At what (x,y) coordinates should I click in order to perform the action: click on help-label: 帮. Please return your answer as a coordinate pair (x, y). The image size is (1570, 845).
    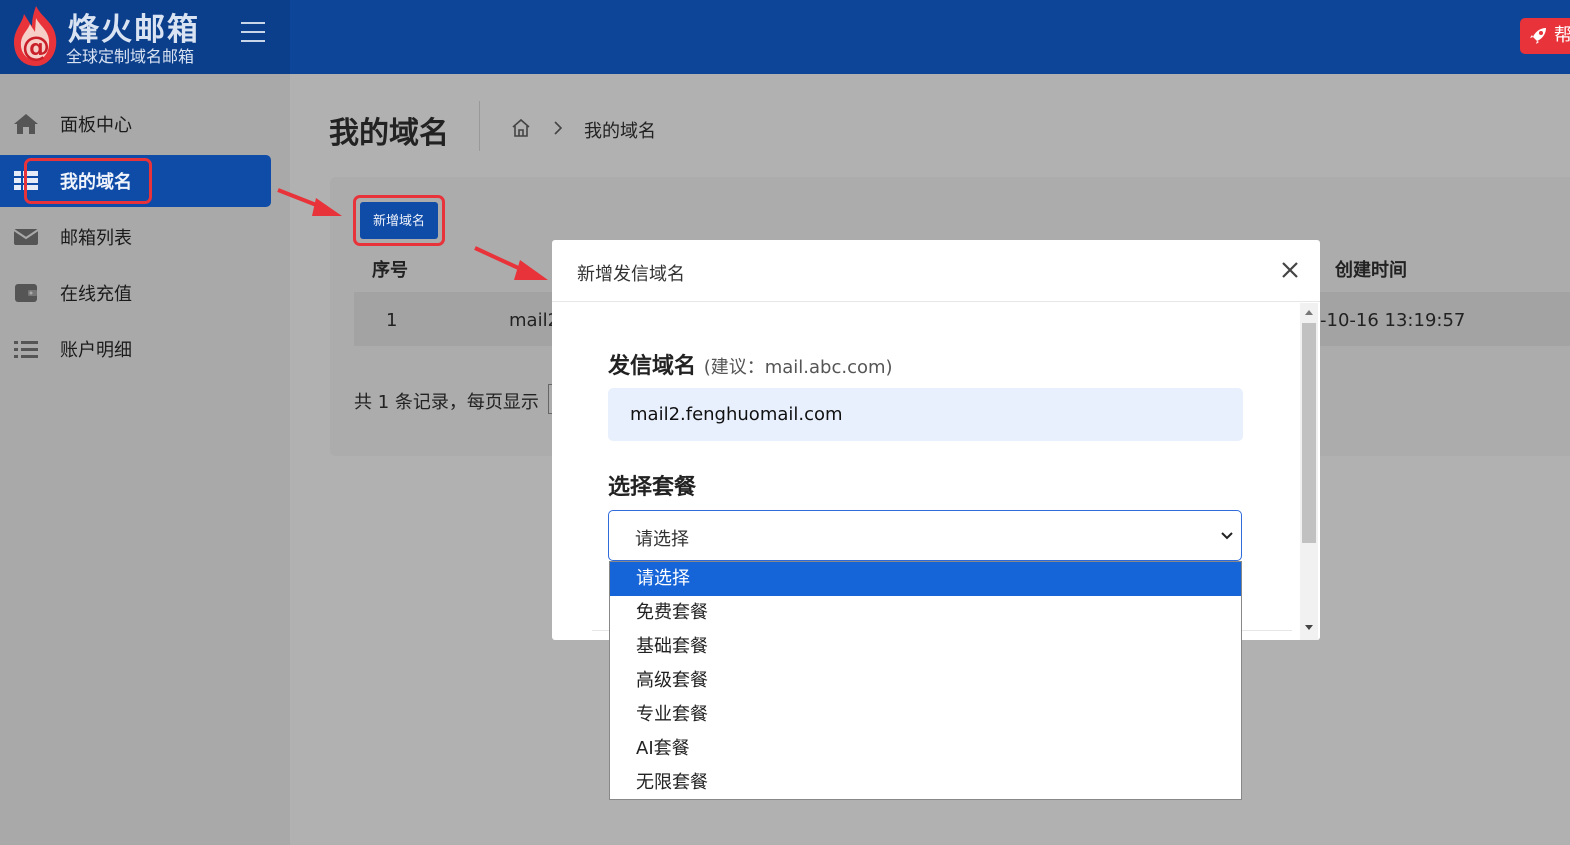
    Looking at the image, I should click on (1562, 35).